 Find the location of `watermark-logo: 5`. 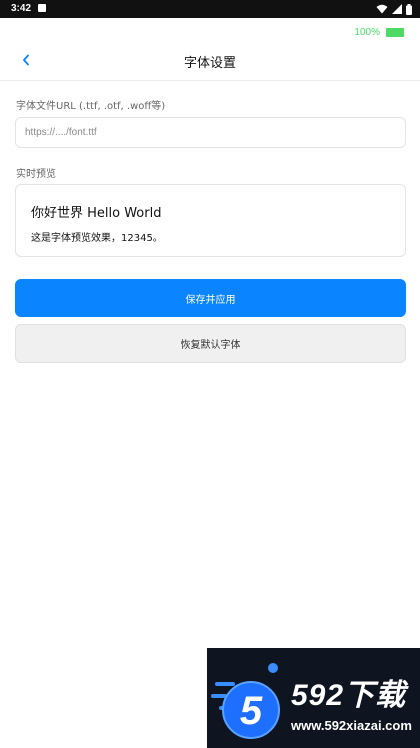

watermark-logo: 5 is located at coordinates (245, 701).